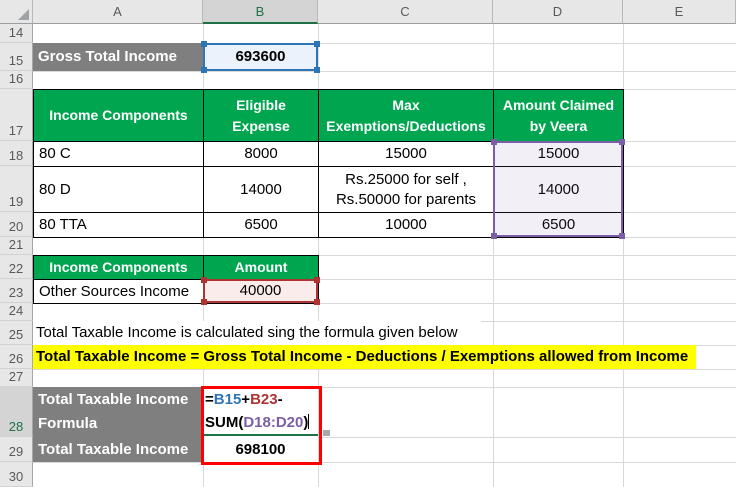  I want to click on row-header-16: 16, so click(16, 80).